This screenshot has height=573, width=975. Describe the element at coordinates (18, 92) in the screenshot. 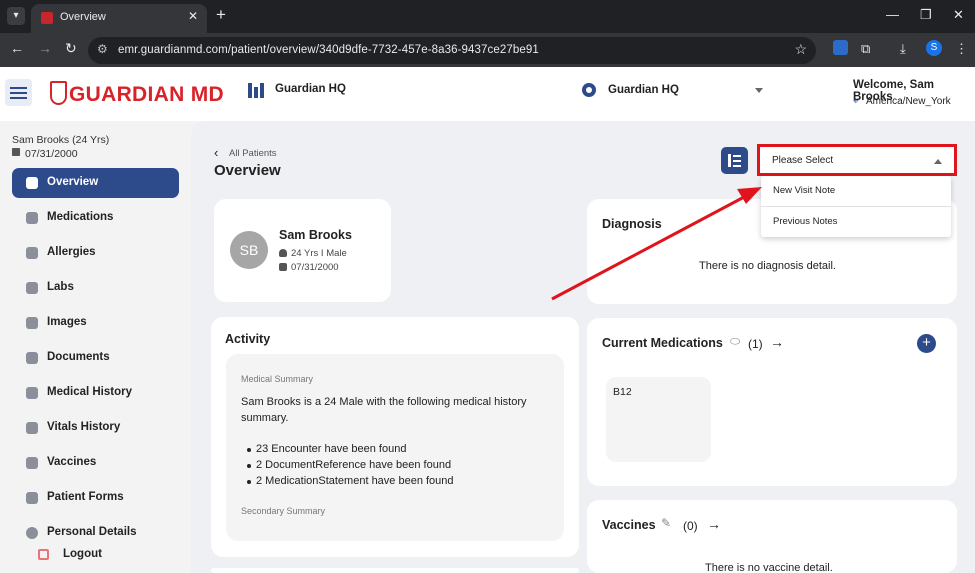

I see `hamburger-menu-icon` at that location.